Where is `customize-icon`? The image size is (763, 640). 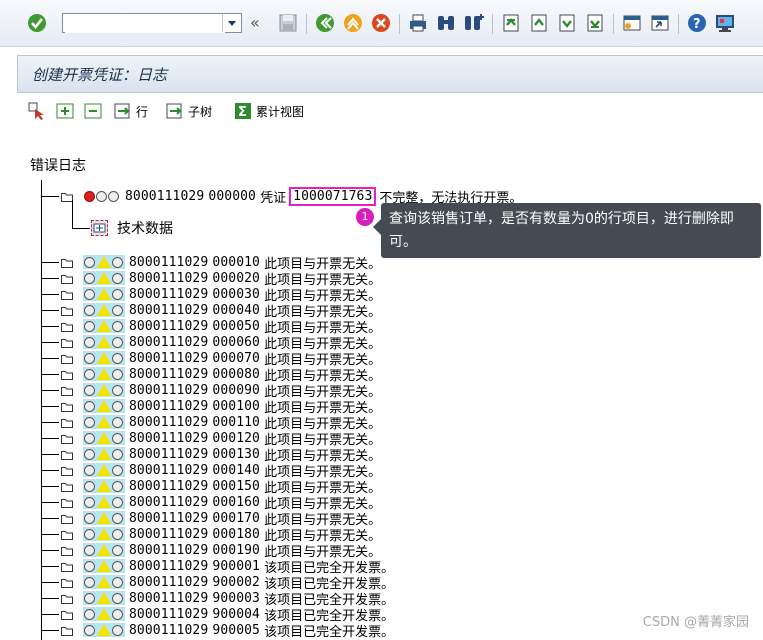
customize-icon is located at coordinates (725, 23).